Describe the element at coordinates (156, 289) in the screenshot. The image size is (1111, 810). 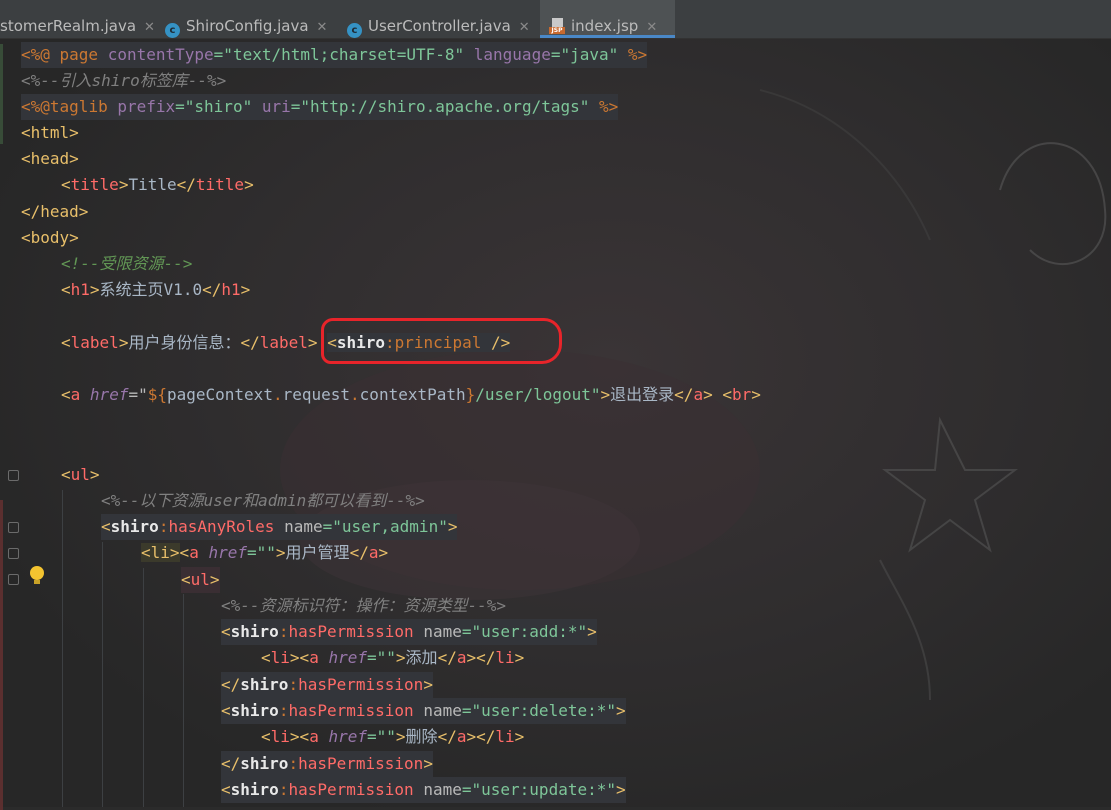
I see `code-line: <h1>系统主页V1.0</h1>` at that location.